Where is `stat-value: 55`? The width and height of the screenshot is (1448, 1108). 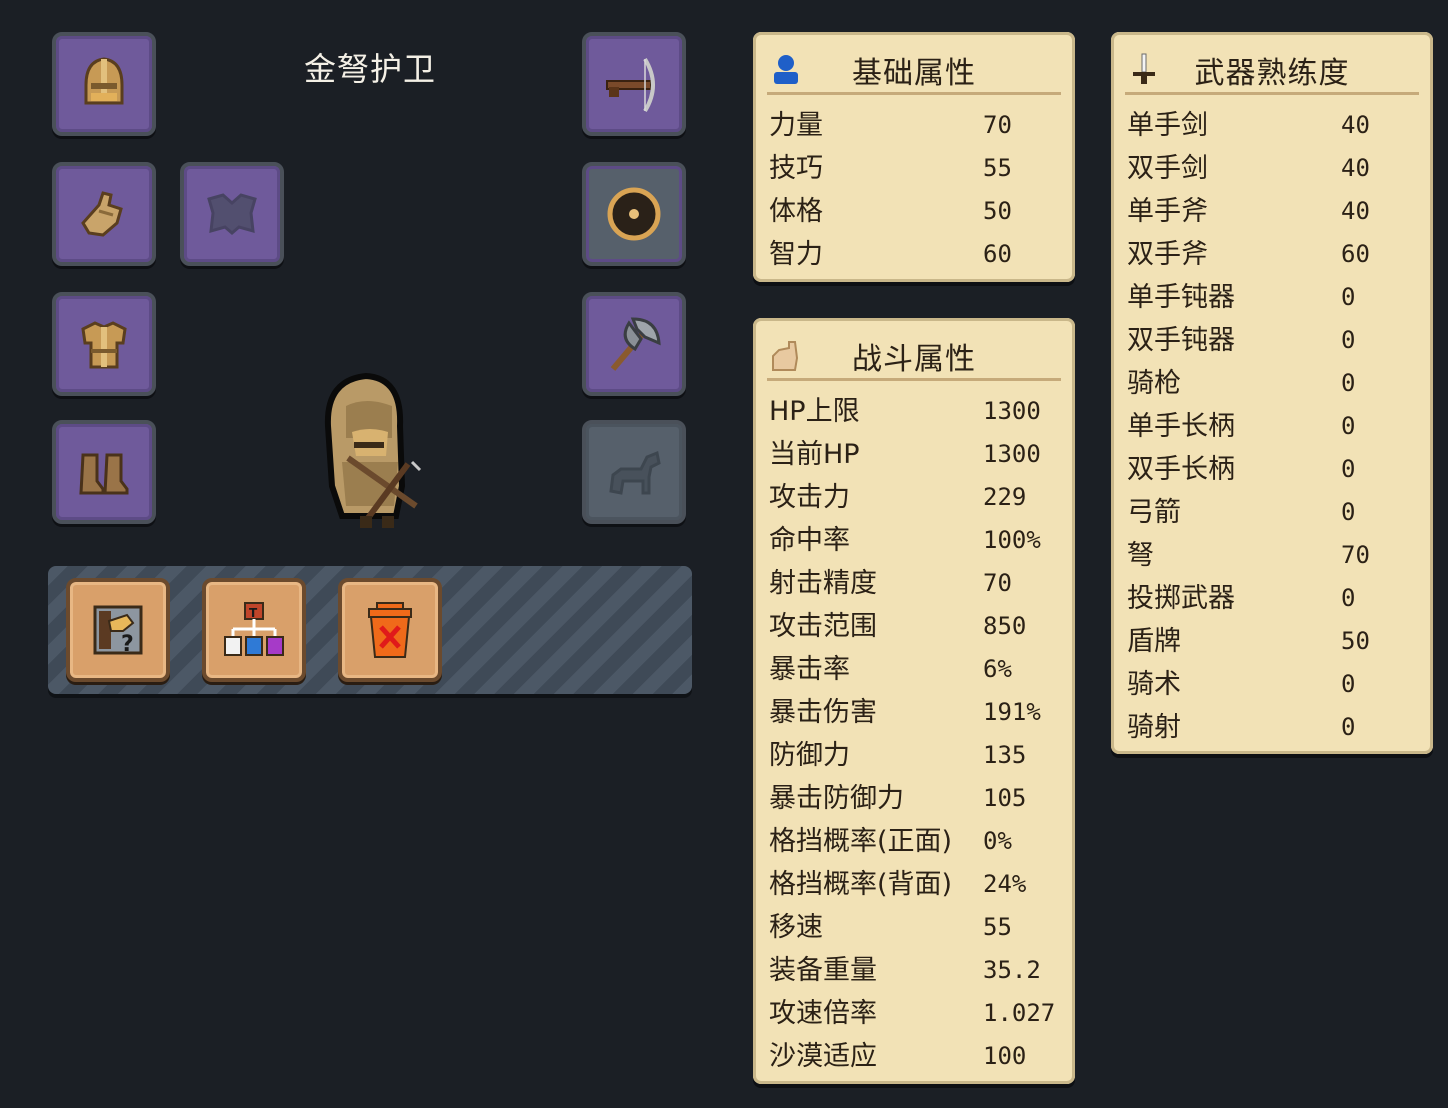
stat-value: 55 is located at coordinates (997, 168).